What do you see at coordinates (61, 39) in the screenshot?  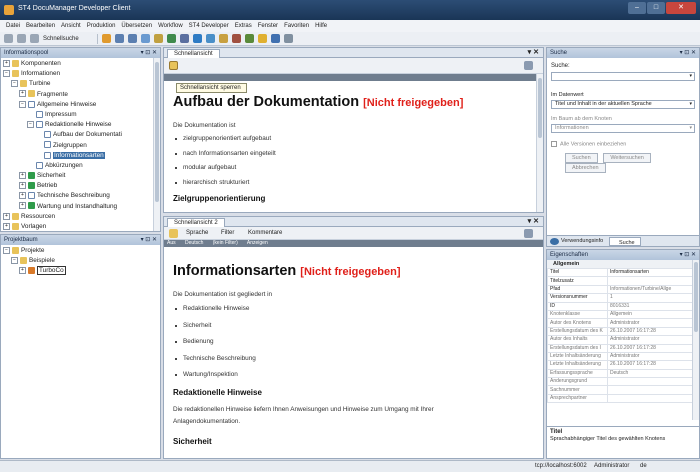 I see `quick-search-label: Schnellsuche` at bounding box center [61, 39].